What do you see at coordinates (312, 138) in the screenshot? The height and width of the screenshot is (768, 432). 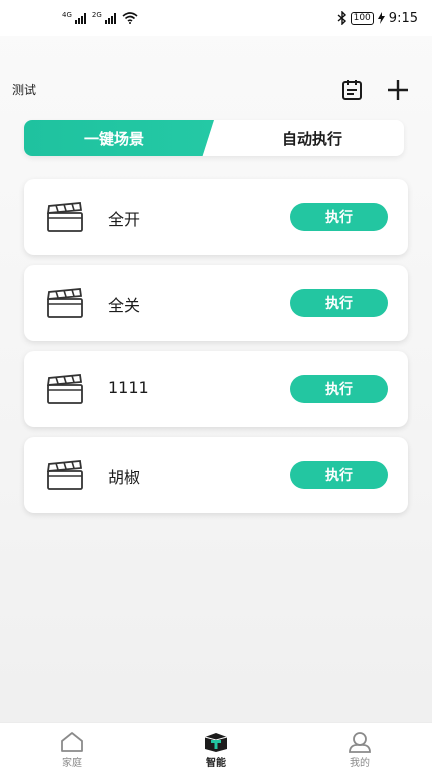 I see `tab-auto-execute: 自动执行` at bounding box center [312, 138].